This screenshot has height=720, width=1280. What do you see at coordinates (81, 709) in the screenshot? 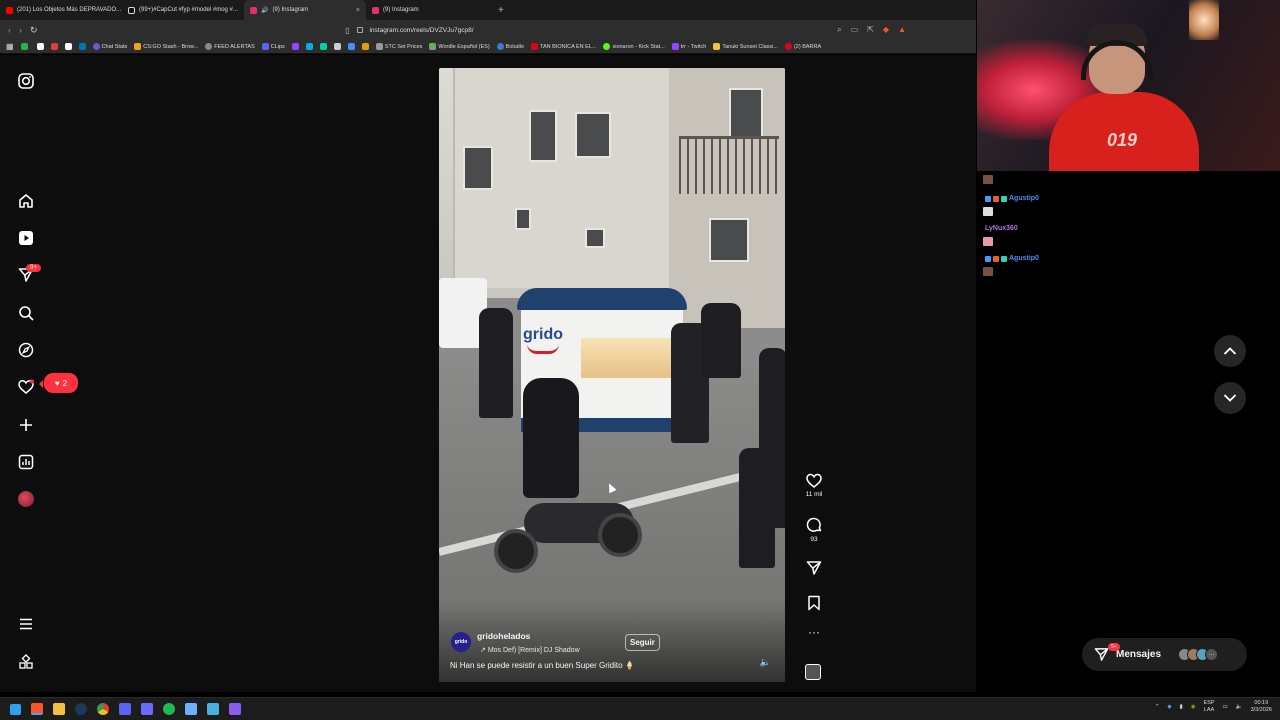
I see `steam-icon` at bounding box center [81, 709].